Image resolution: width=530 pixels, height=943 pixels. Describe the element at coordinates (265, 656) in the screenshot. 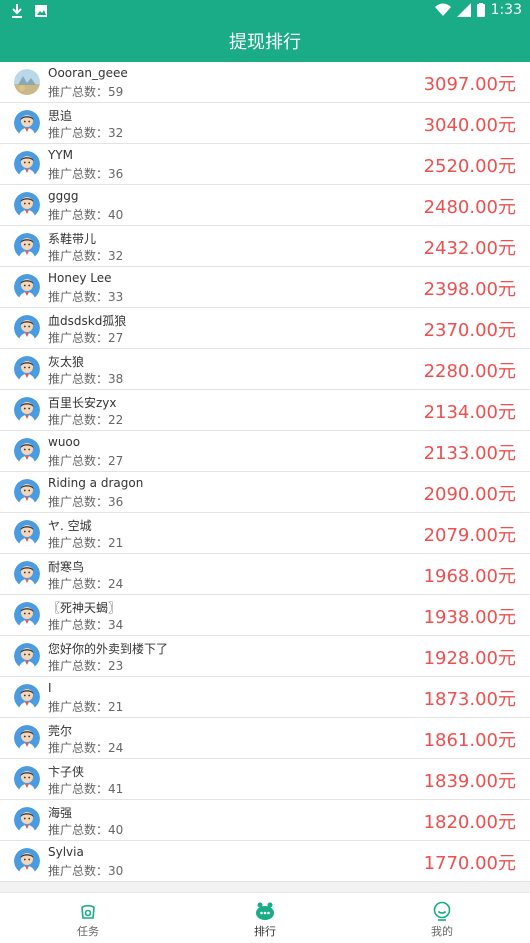

I see `list-item: 您好你的外卖到楼下了 推广总数：23 1928.00元` at that location.